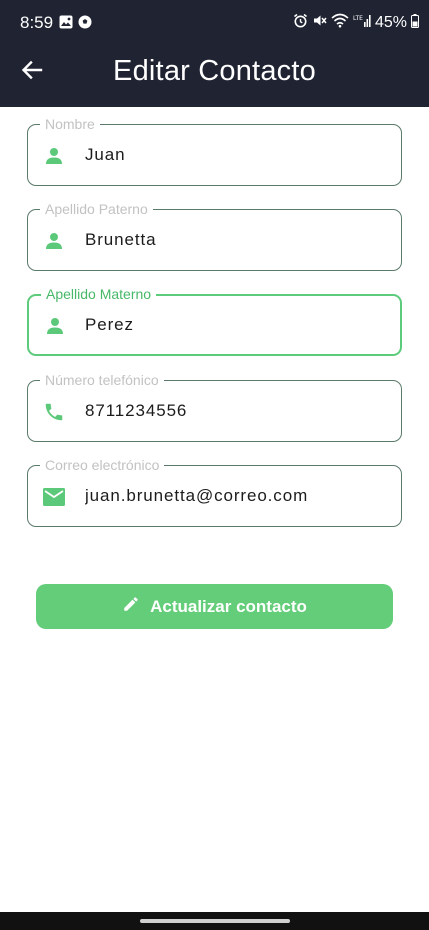  What do you see at coordinates (235, 155) in the screenshot?
I see `first-name-input` at bounding box center [235, 155].